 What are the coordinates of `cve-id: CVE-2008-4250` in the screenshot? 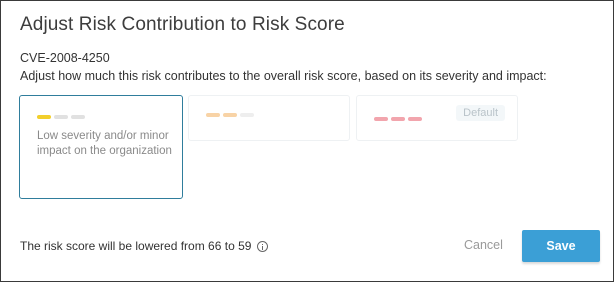 It's located at (65, 58).